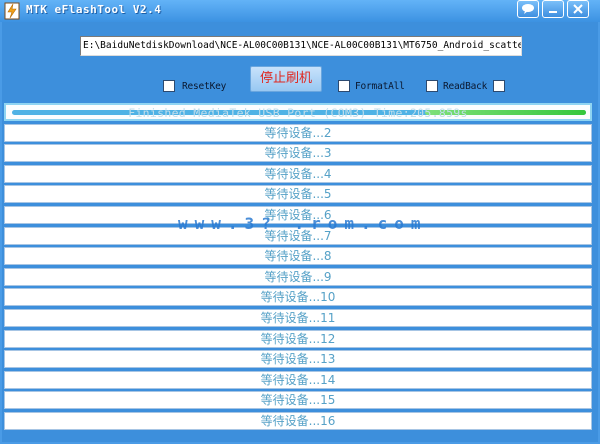 This screenshot has height=444, width=600. What do you see at coordinates (553, 9) in the screenshot?
I see `minimize-icon` at bounding box center [553, 9].